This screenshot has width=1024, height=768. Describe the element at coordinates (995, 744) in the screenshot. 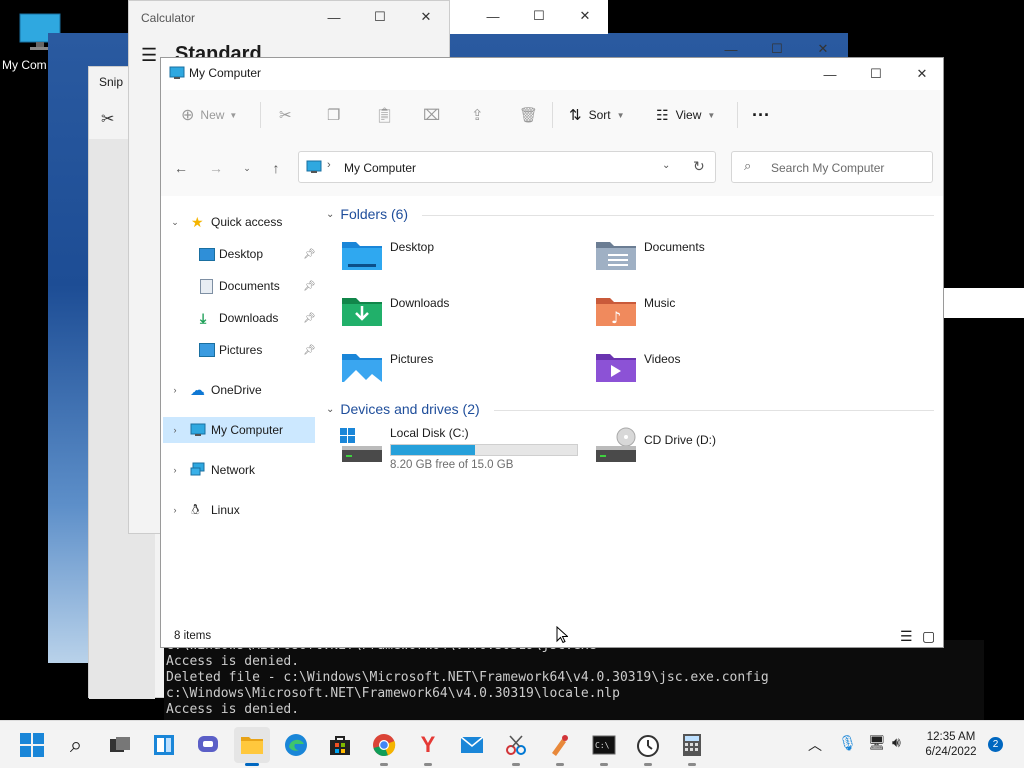

I see `notification-badge: 2` at that location.